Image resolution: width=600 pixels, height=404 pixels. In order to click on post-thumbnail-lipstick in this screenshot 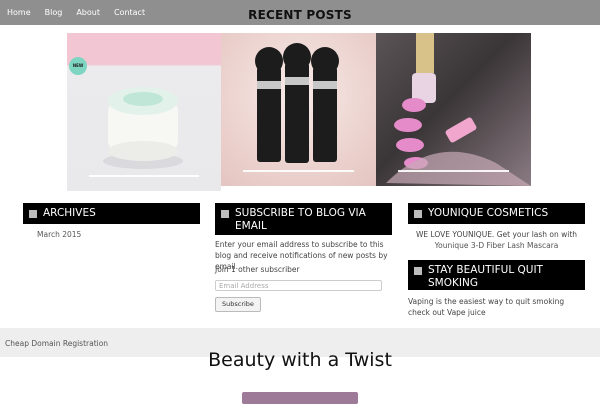, I will do `click(453, 109)`.